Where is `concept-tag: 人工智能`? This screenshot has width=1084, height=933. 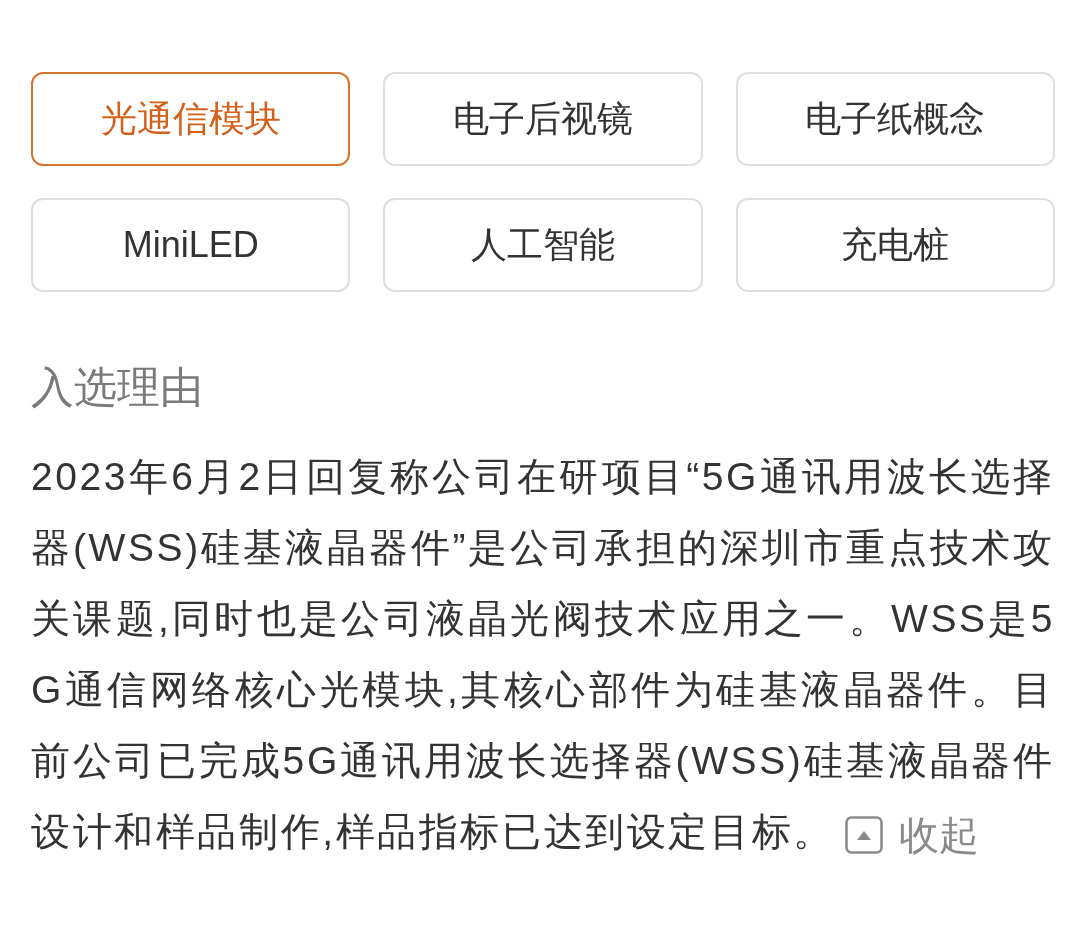 concept-tag: 人工智能 is located at coordinates (543, 245).